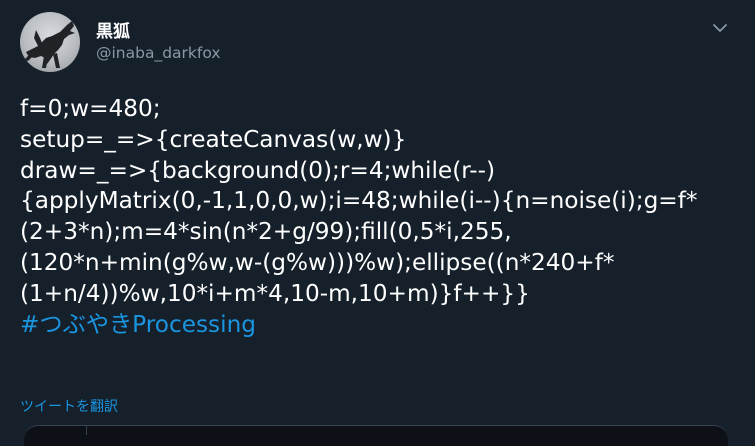 Image resolution: width=755 pixels, height=446 pixels. I want to click on media-preview, so click(376, 435).